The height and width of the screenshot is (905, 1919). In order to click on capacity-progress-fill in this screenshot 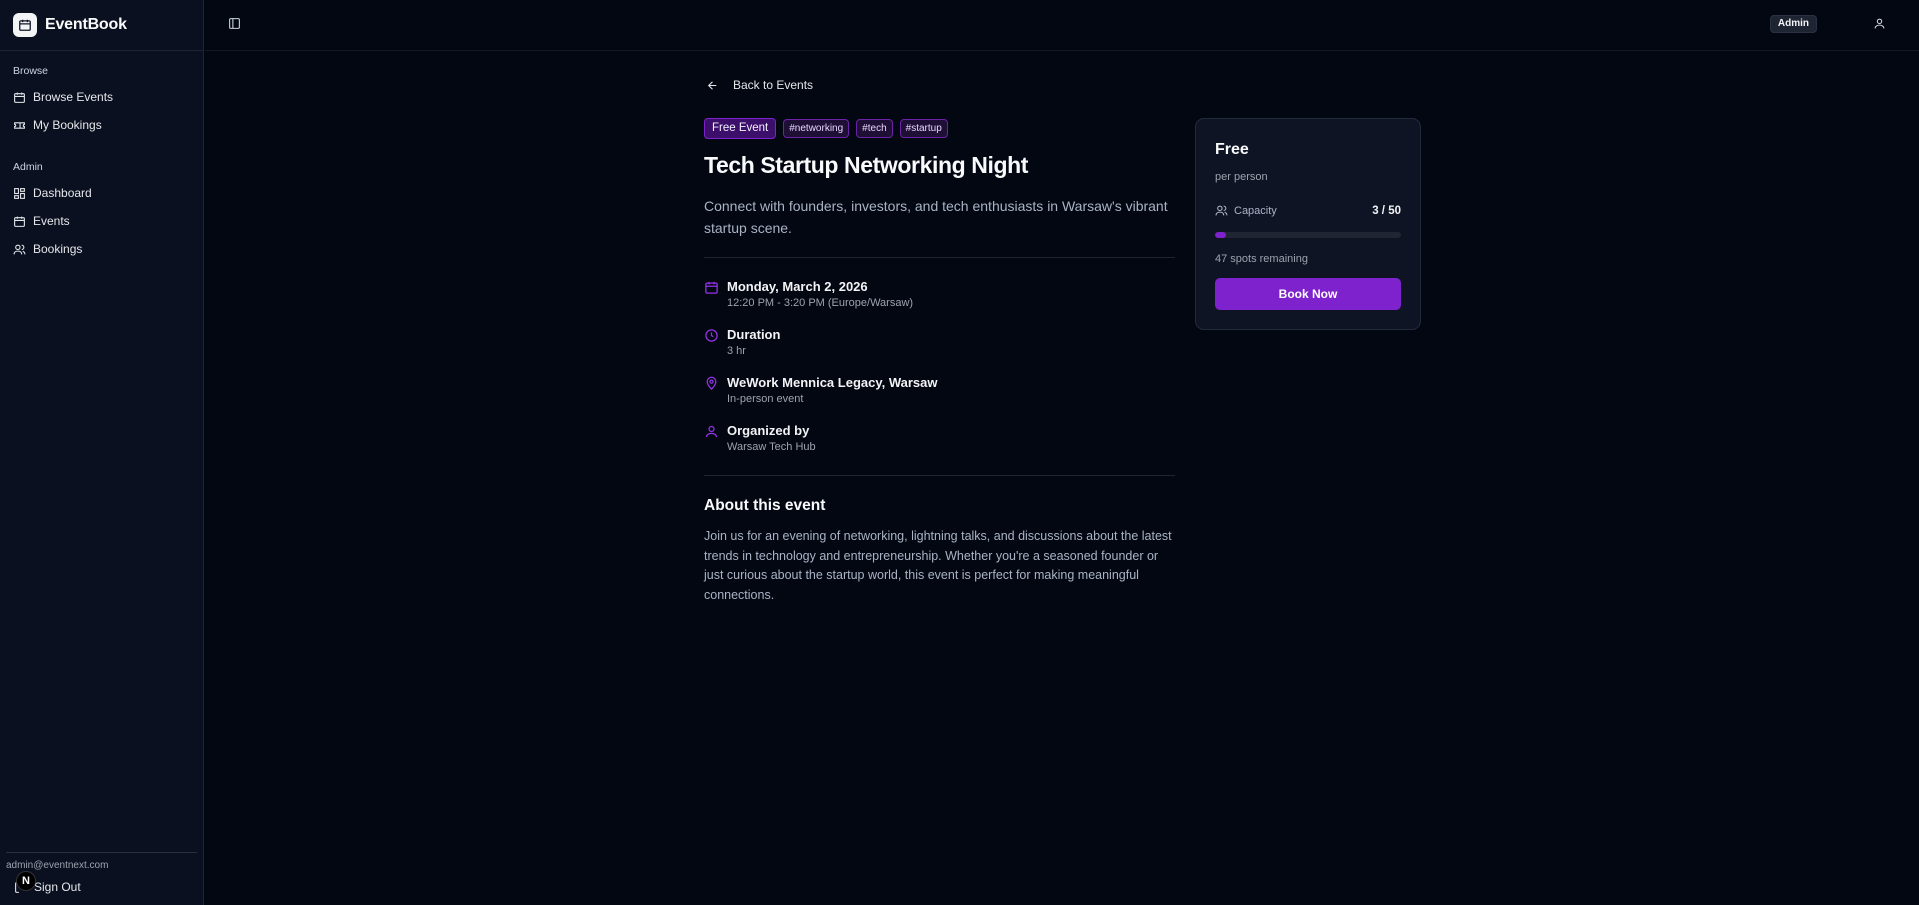, I will do `click(1221, 235)`.